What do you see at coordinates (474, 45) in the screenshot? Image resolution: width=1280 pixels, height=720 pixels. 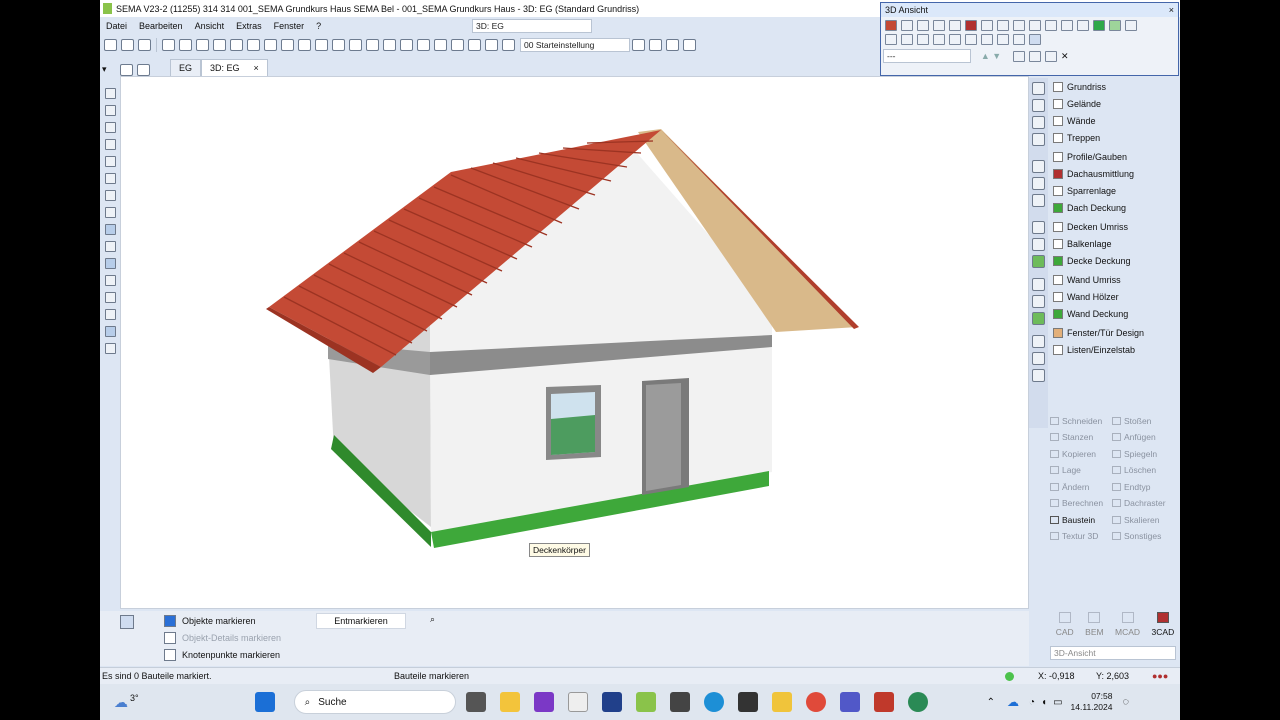 I see `pencil-icon` at bounding box center [474, 45].